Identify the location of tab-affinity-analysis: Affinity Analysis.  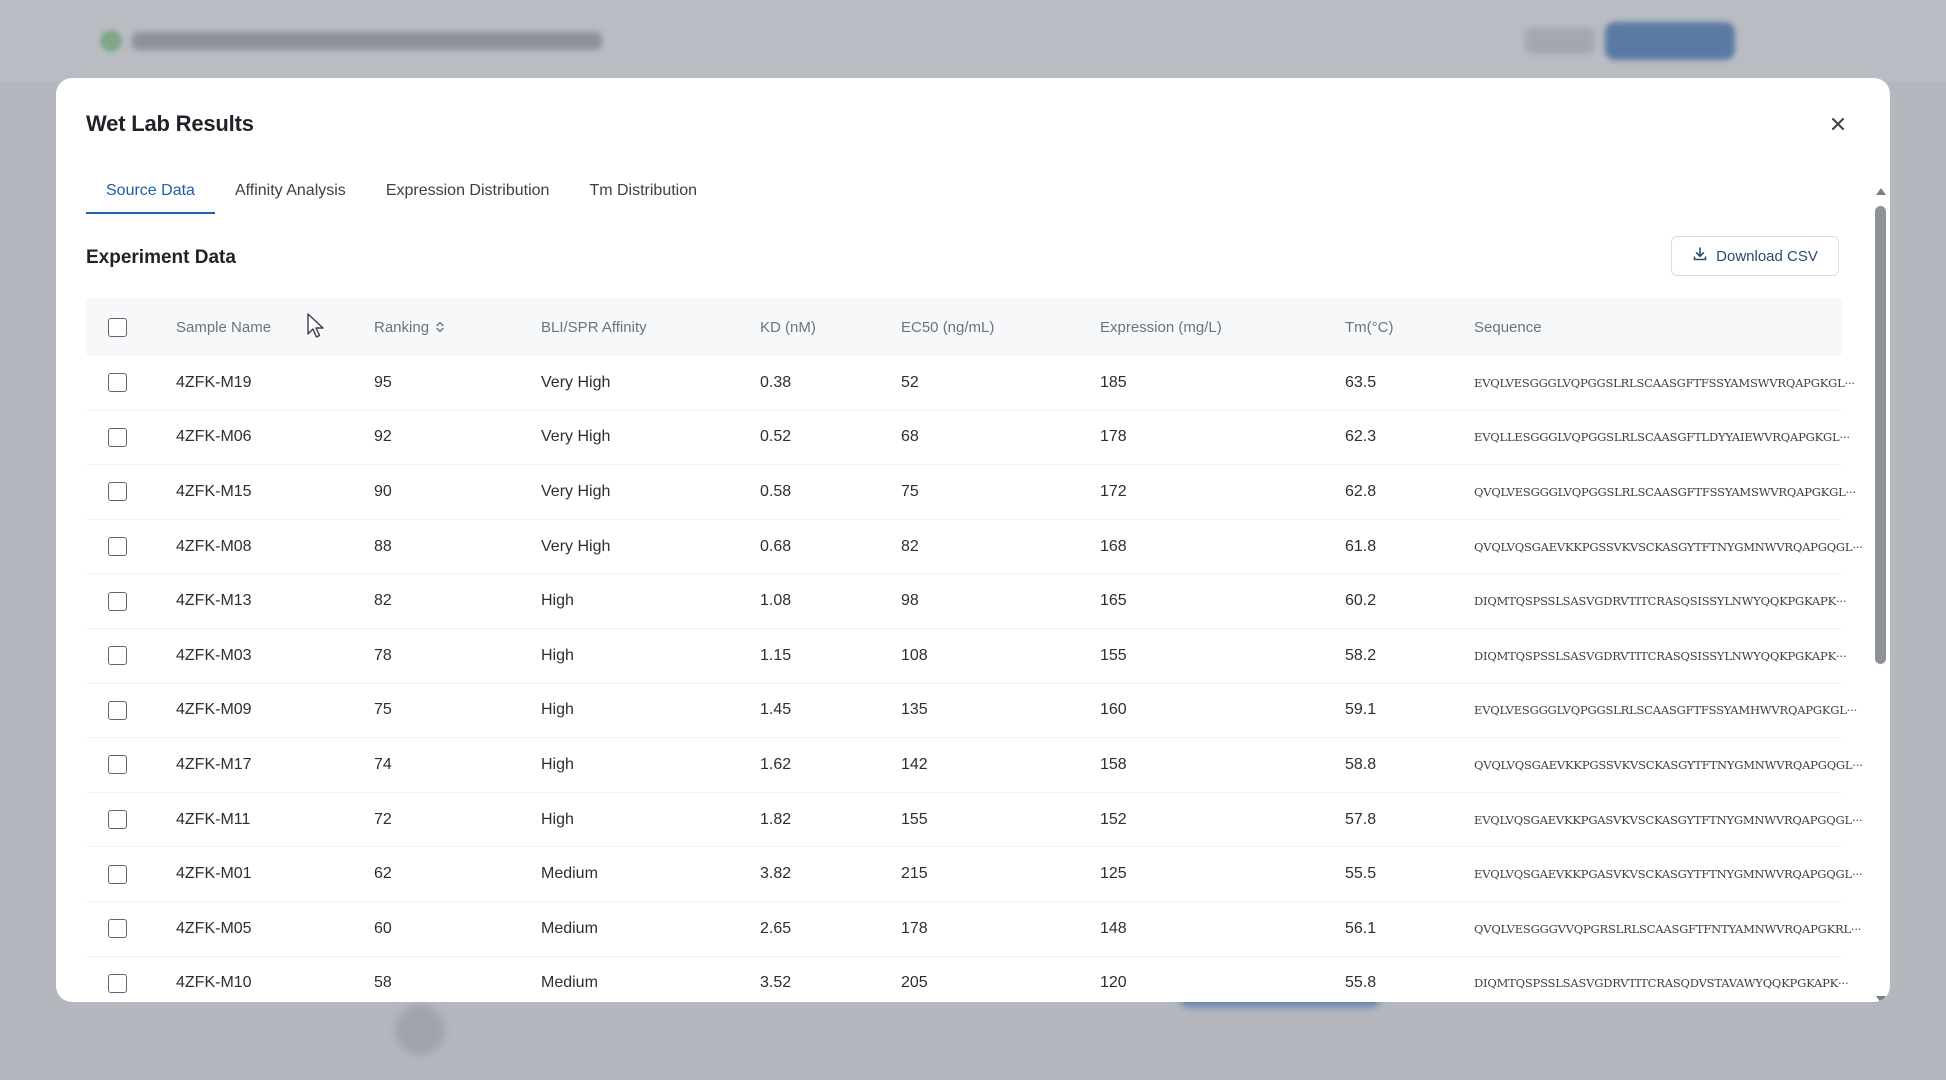
(290, 194).